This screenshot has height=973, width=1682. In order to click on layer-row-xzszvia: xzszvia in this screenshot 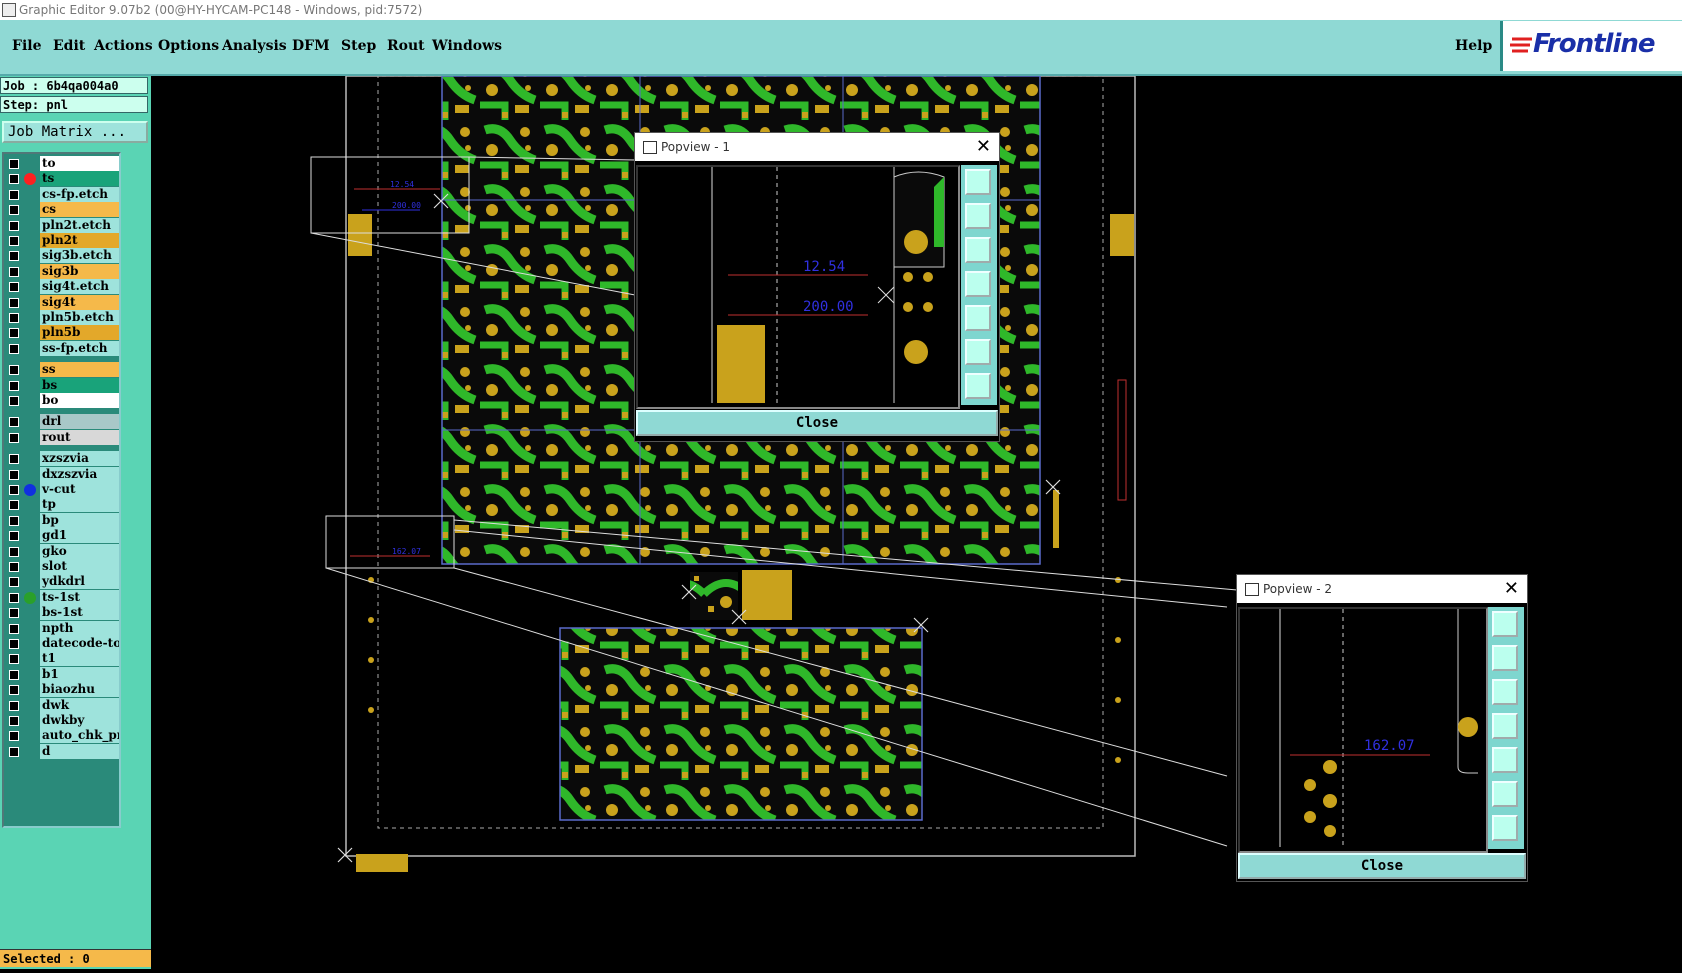, I will do `click(62, 459)`.